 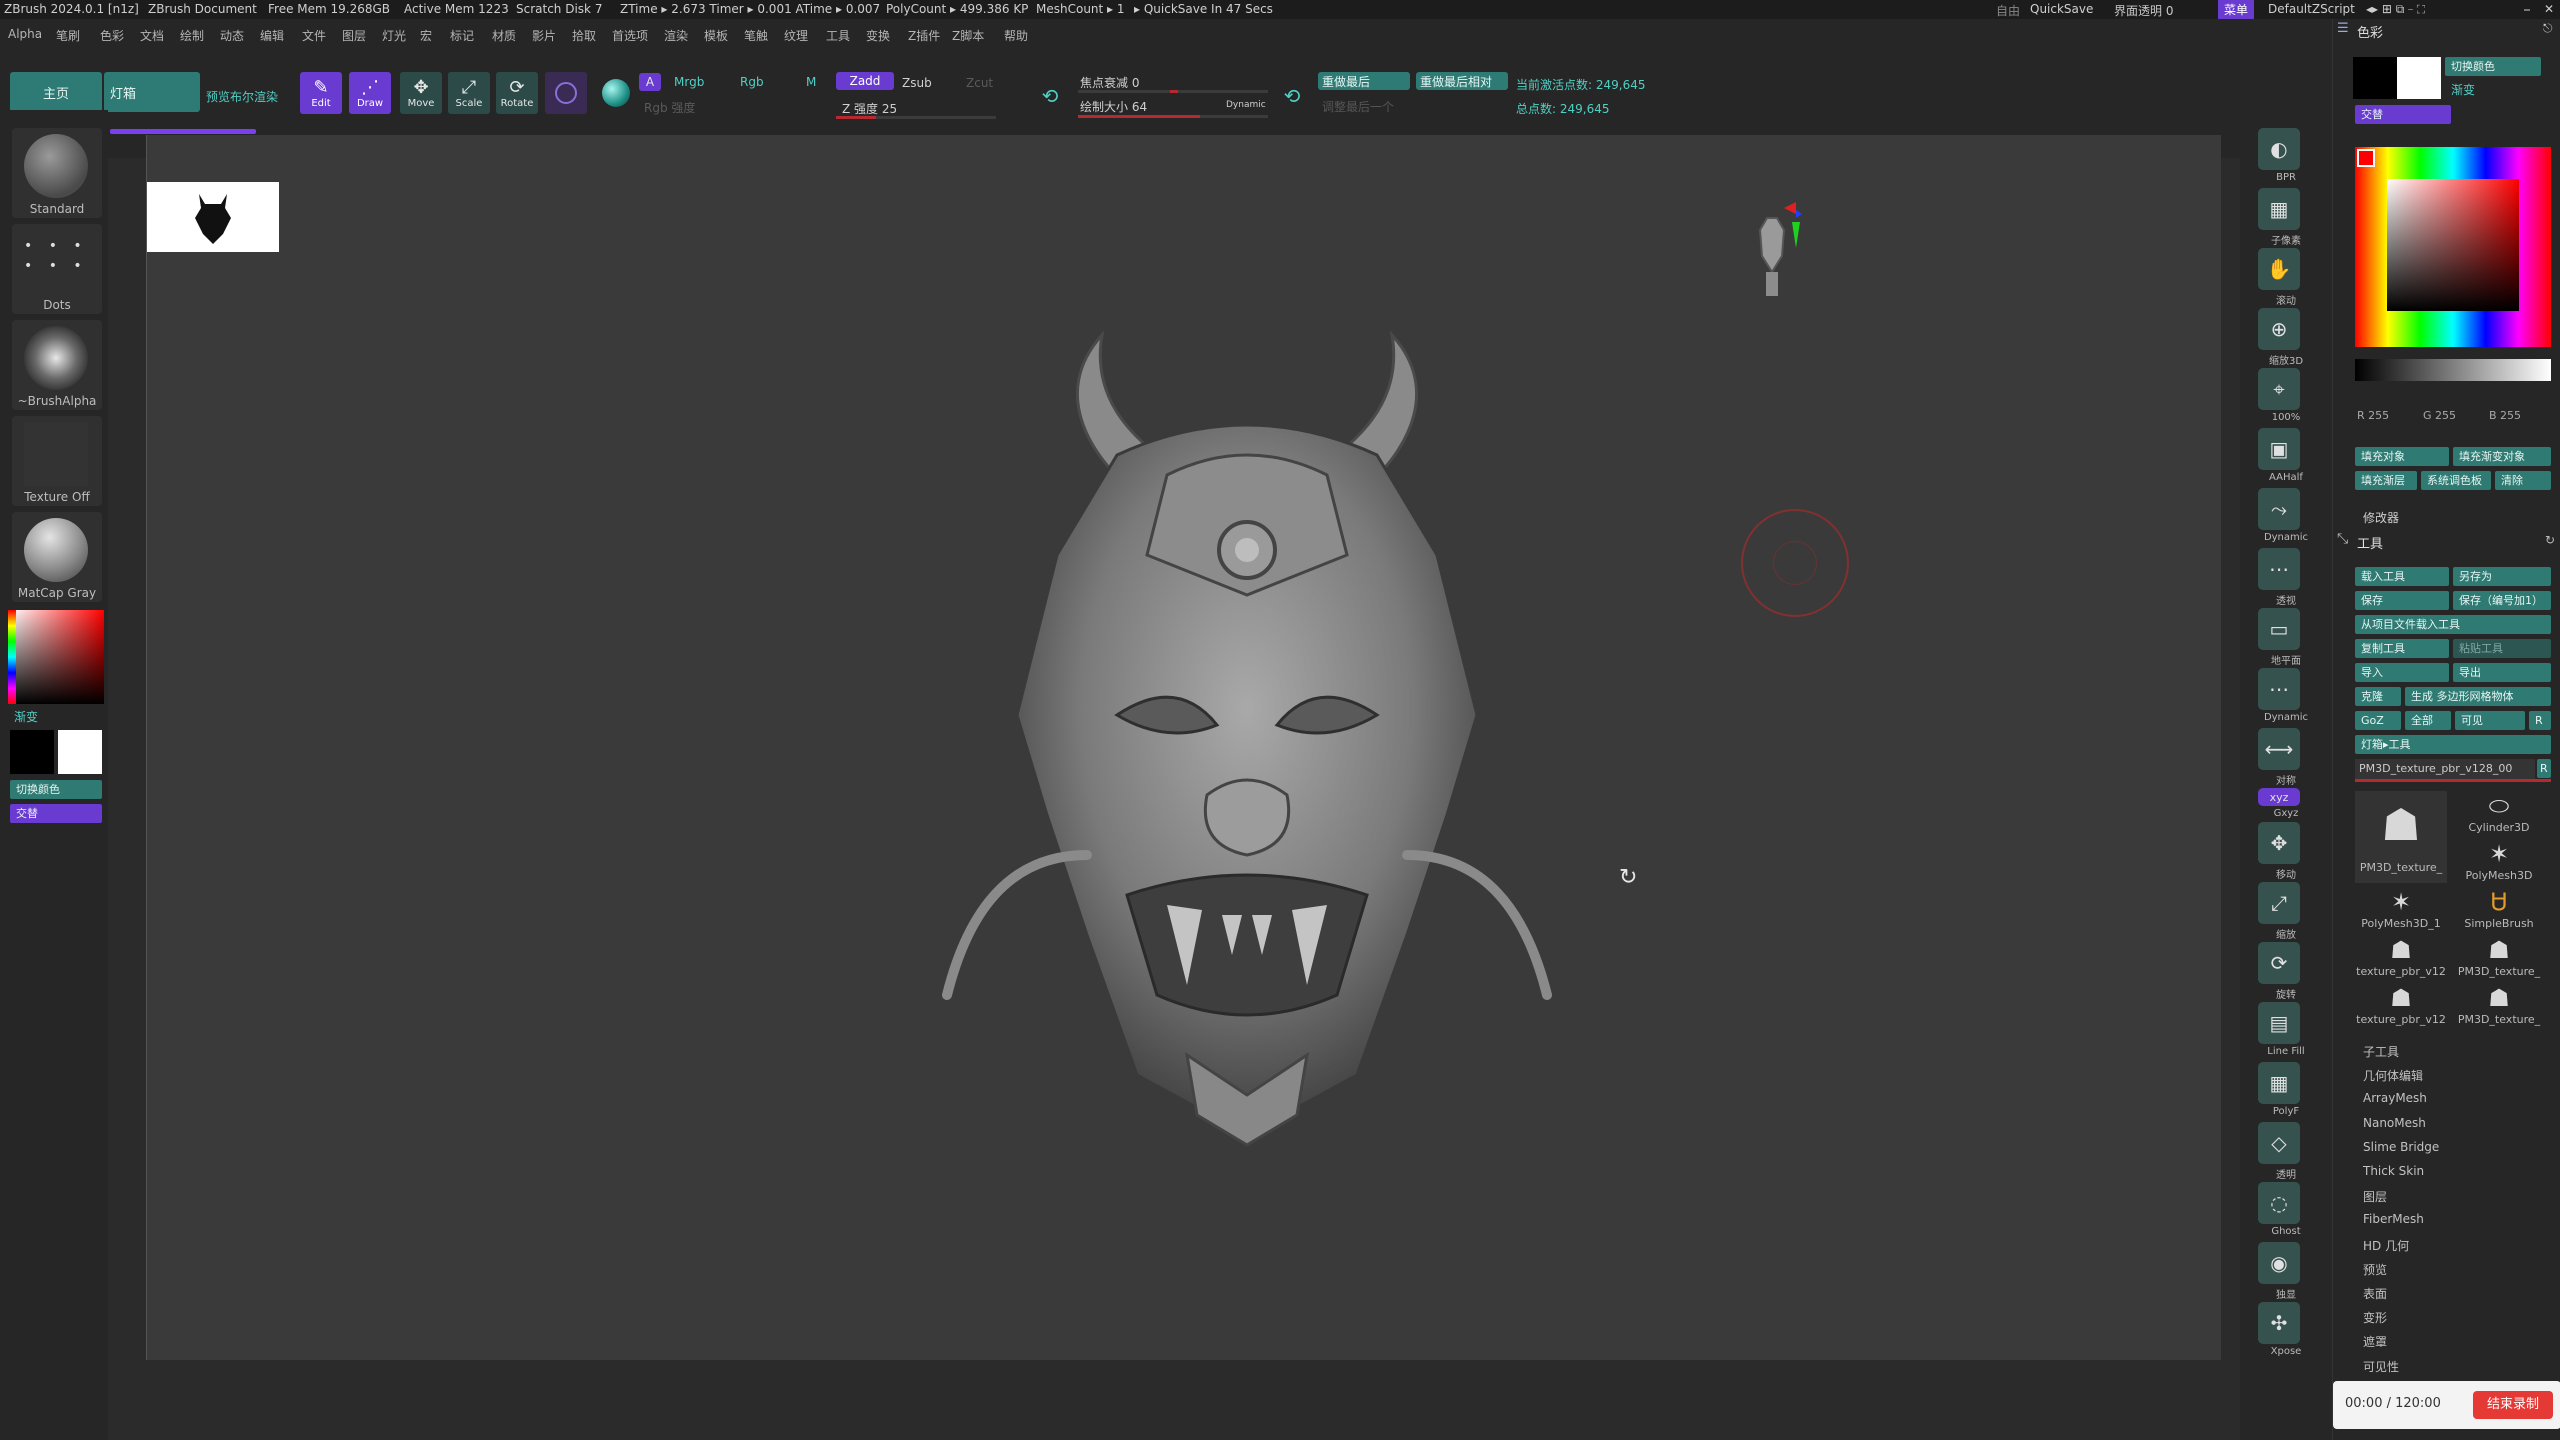 What do you see at coordinates (2279, 269) in the screenshot?
I see `tool-scroll-button: ✋` at bounding box center [2279, 269].